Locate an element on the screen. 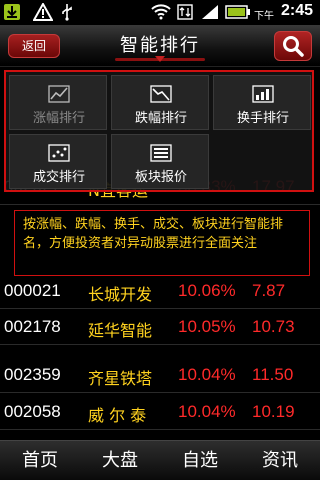  stock-name: 威 尔 泰 is located at coordinates (117, 415).